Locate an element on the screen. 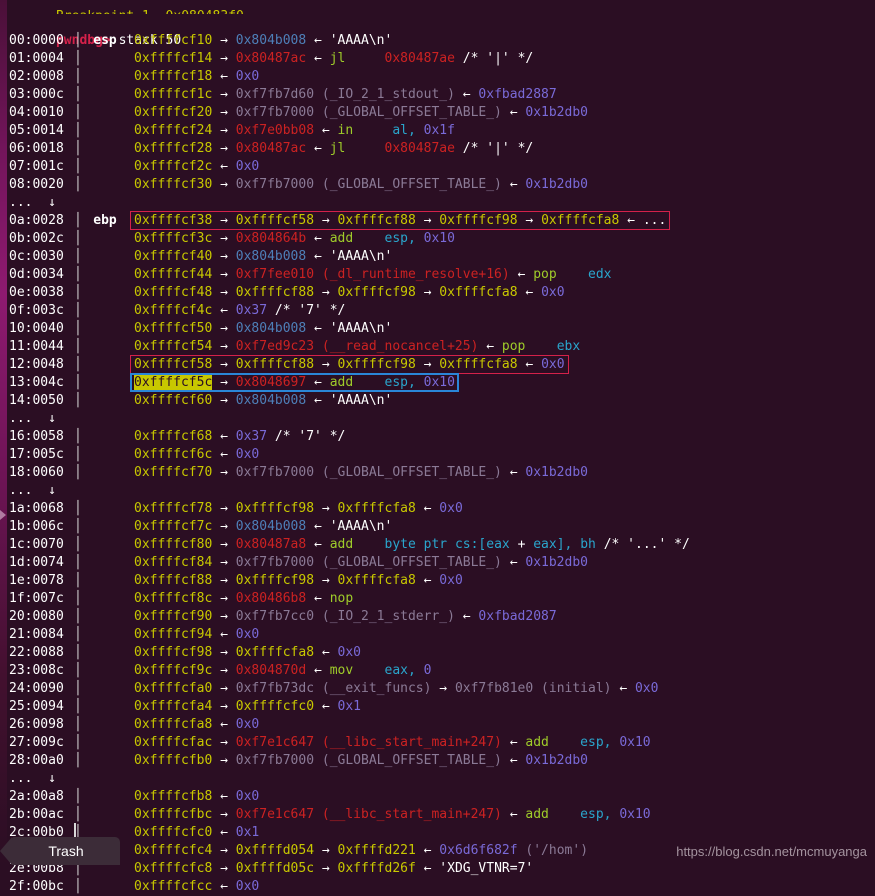 This screenshot has height=896, width=875. trash-tooltip: Trash is located at coordinates (60, 851).